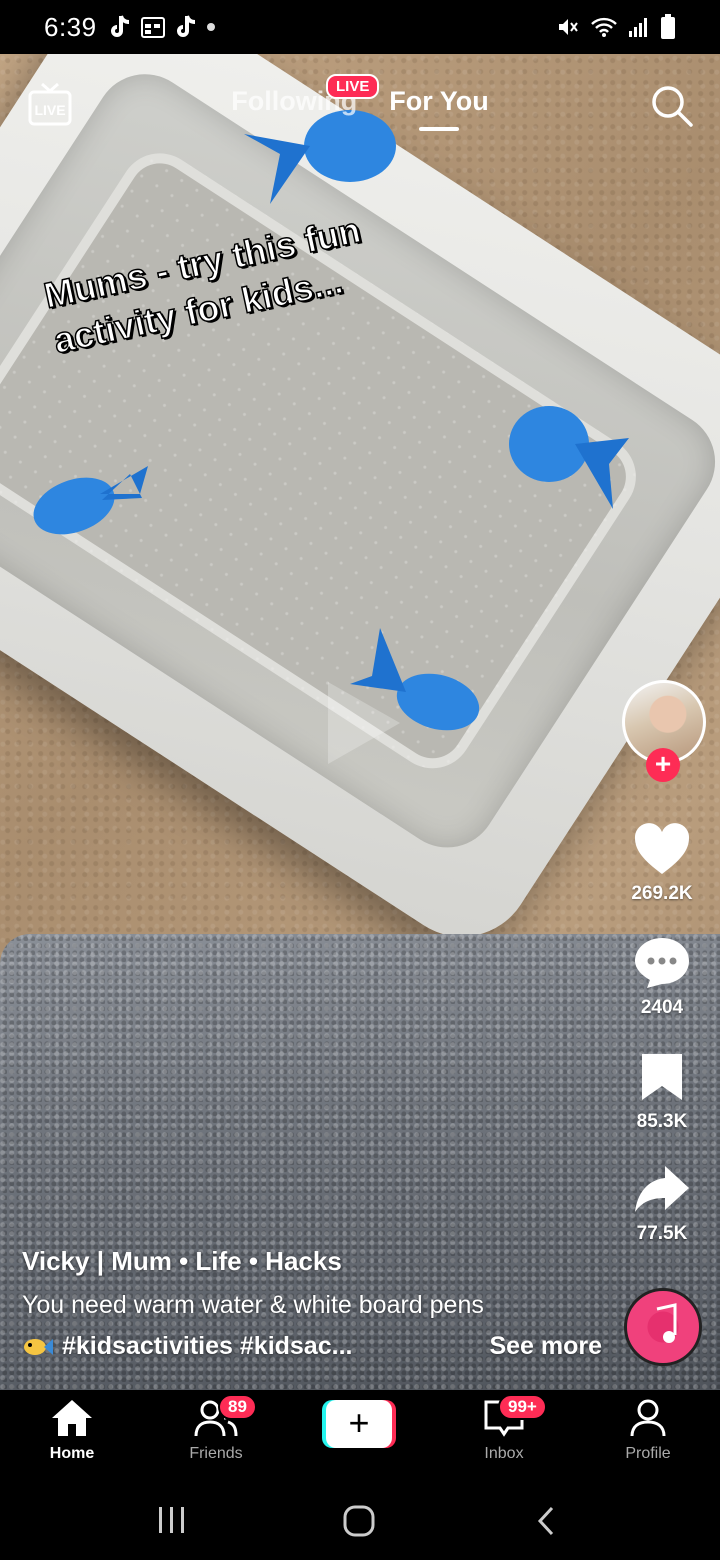 Image resolution: width=720 pixels, height=1560 pixels. I want to click on create-button: +, so click(359, 1424).